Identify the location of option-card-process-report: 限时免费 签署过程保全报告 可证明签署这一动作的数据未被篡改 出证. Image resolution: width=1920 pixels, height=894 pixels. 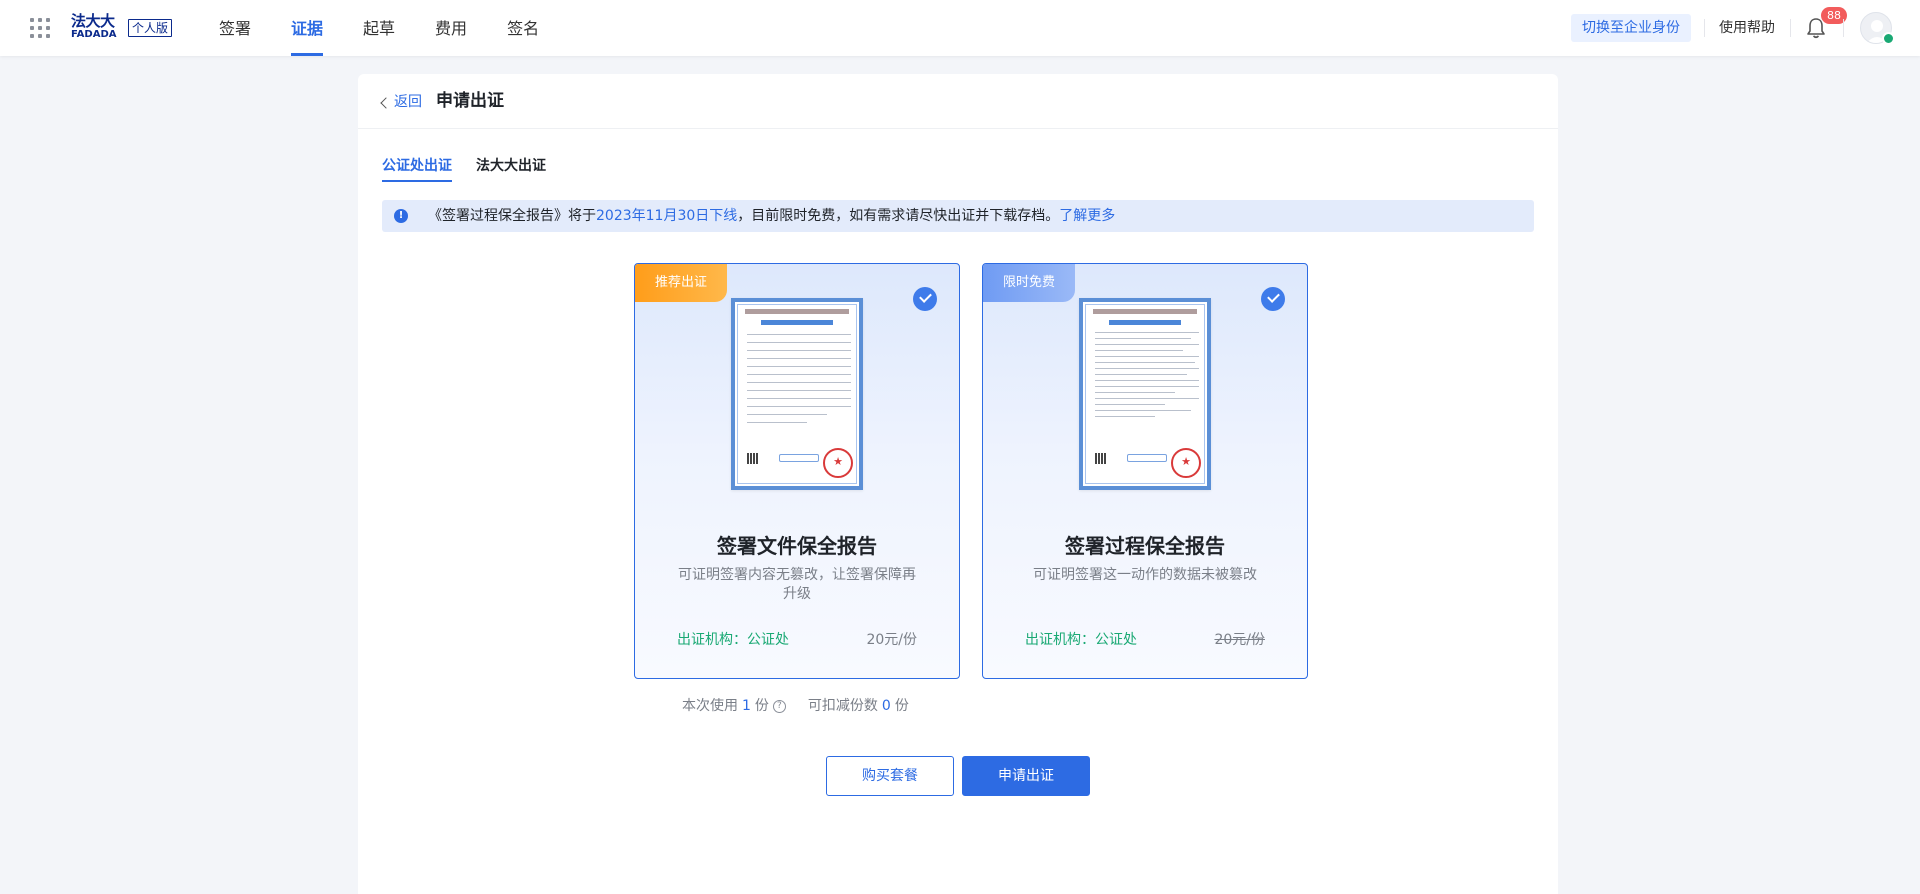
(1145, 471).